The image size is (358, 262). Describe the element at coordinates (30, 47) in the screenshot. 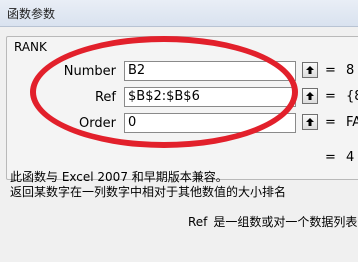

I see `function-name: RANK` at that location.